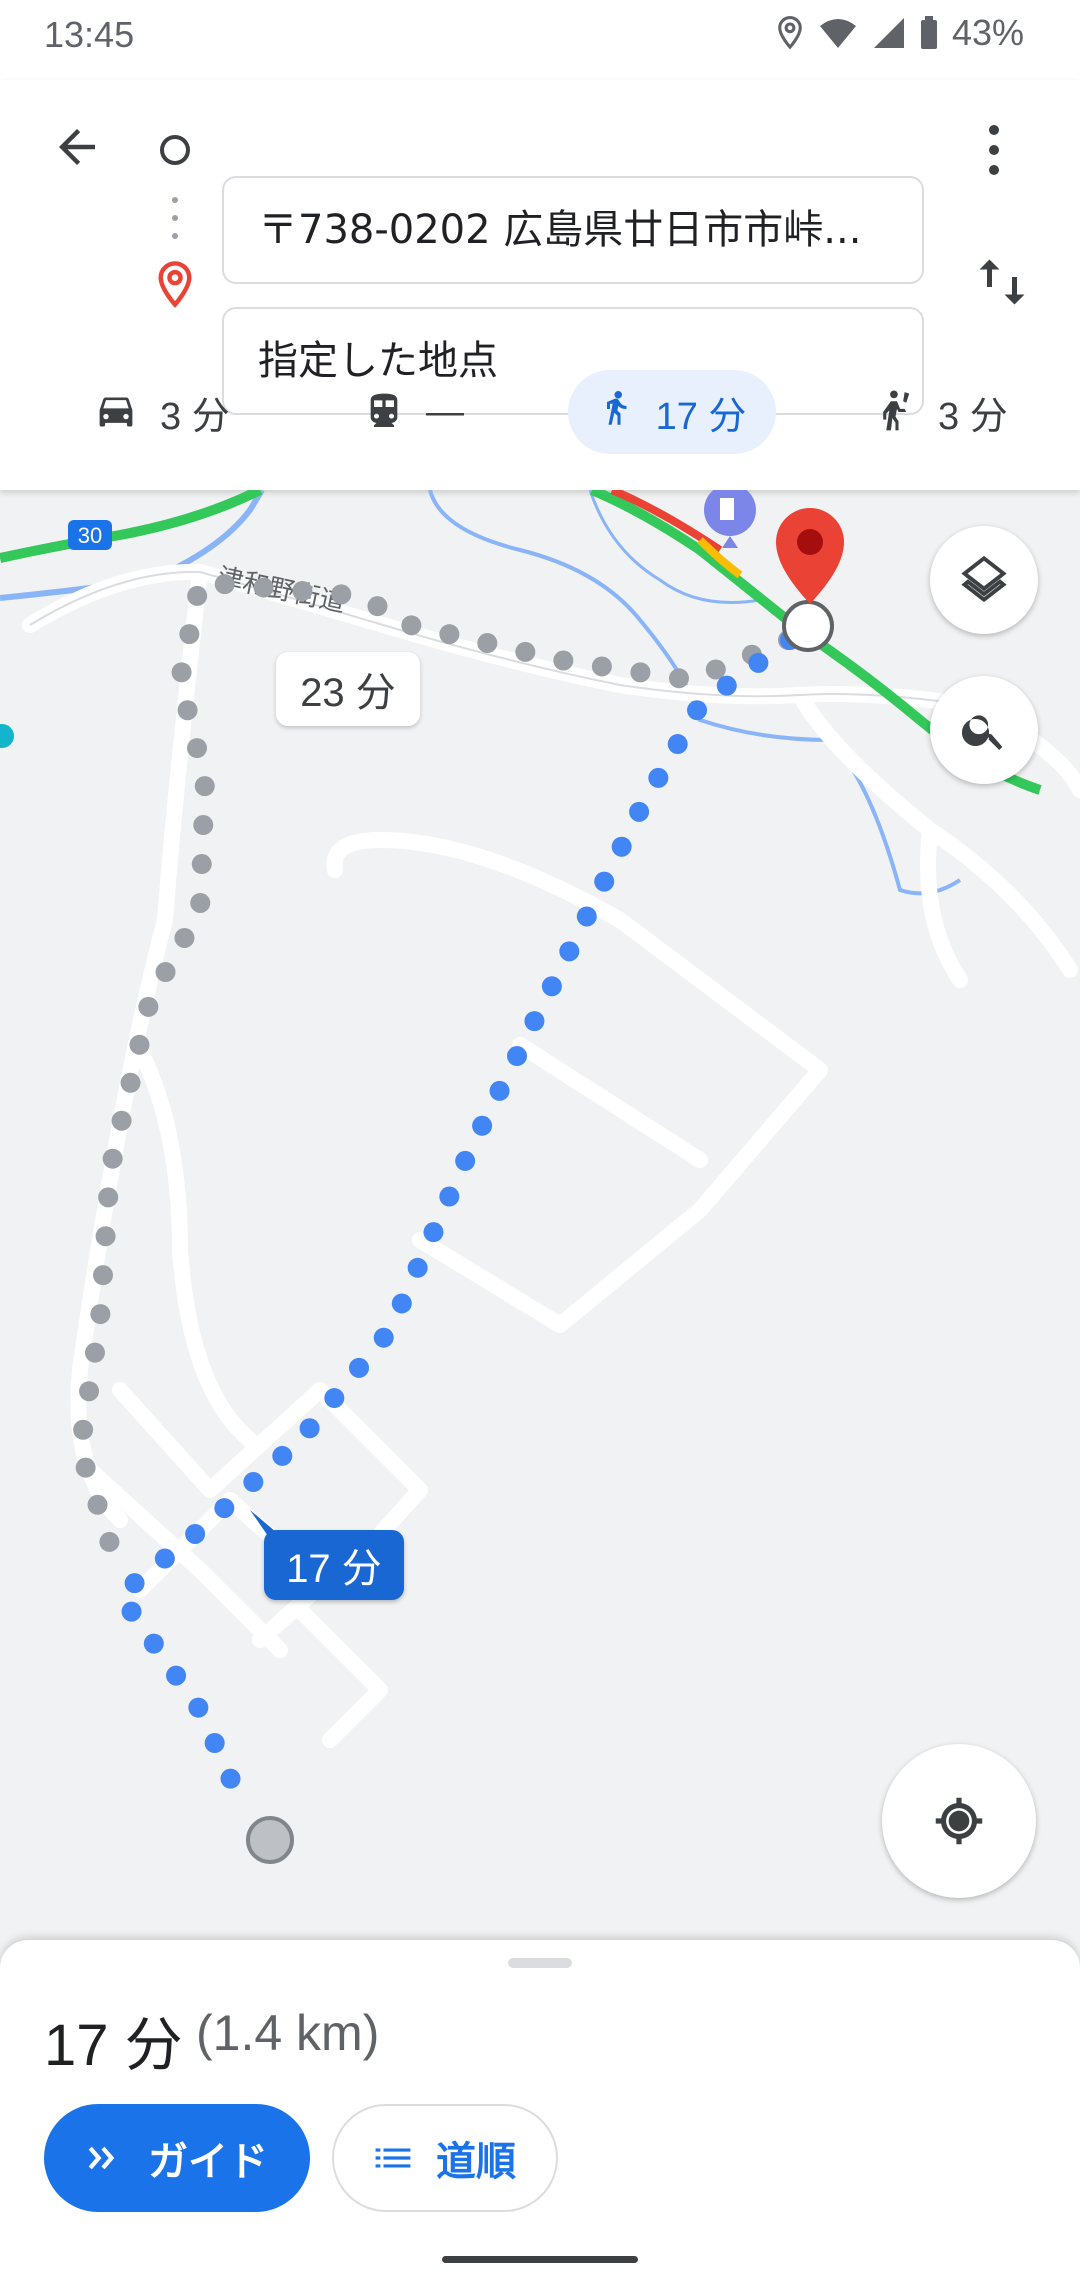 This screenshot has height=2280, width=1080. What do you see at coordinates (896, 410) in the screenshot?
I see `ride-hailing-icon` at bounding box center [896, 410].